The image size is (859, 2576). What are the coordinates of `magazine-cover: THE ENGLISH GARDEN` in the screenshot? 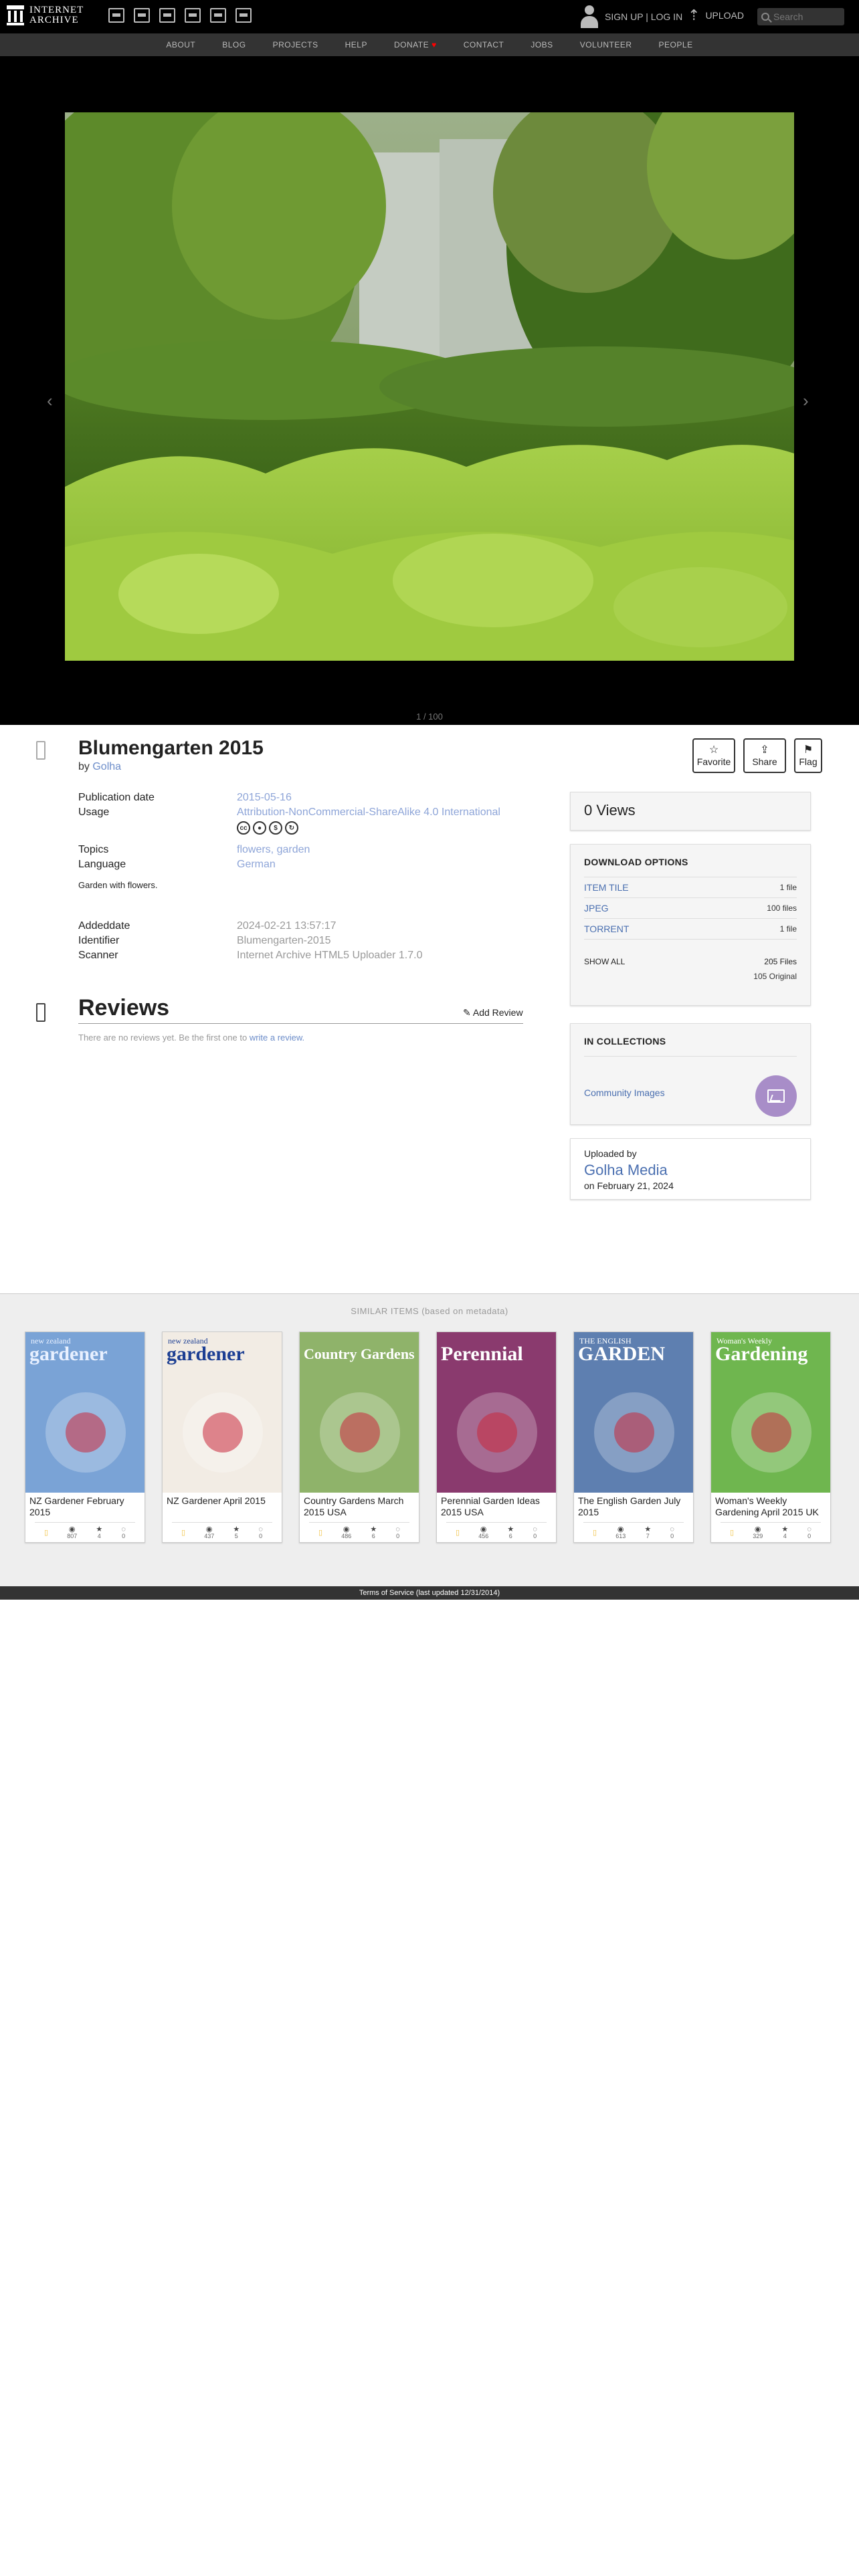 It's located at (633, 1413).